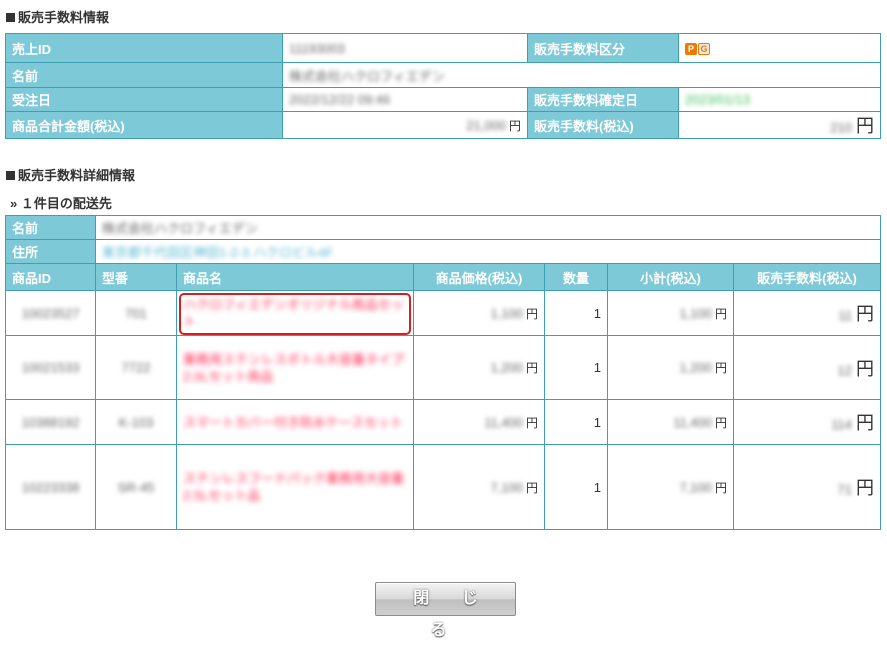 Image resolution: width=887 pixels, height=647 pixels. I want to click on cell-product-name: ステンレスフードパック業務用大容量2.5Lセット品, so click(295, 487).